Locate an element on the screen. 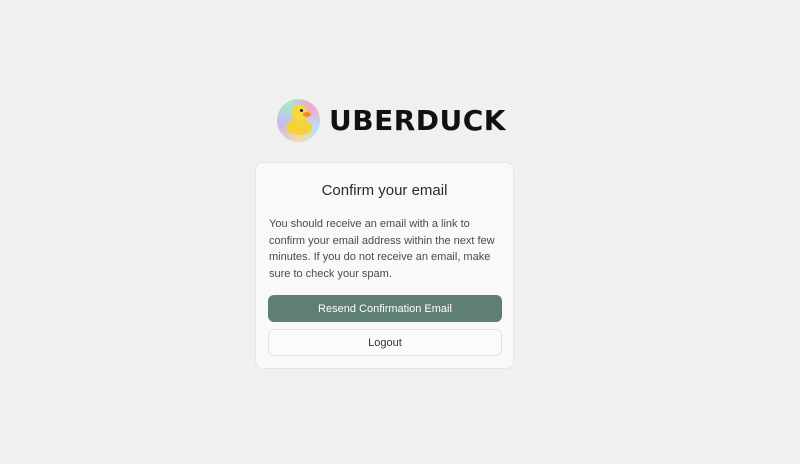 This screenshot has height=464, width=800. resend-confirmation-button: Resend Confirmation Email is located at coordinates (385, 308).